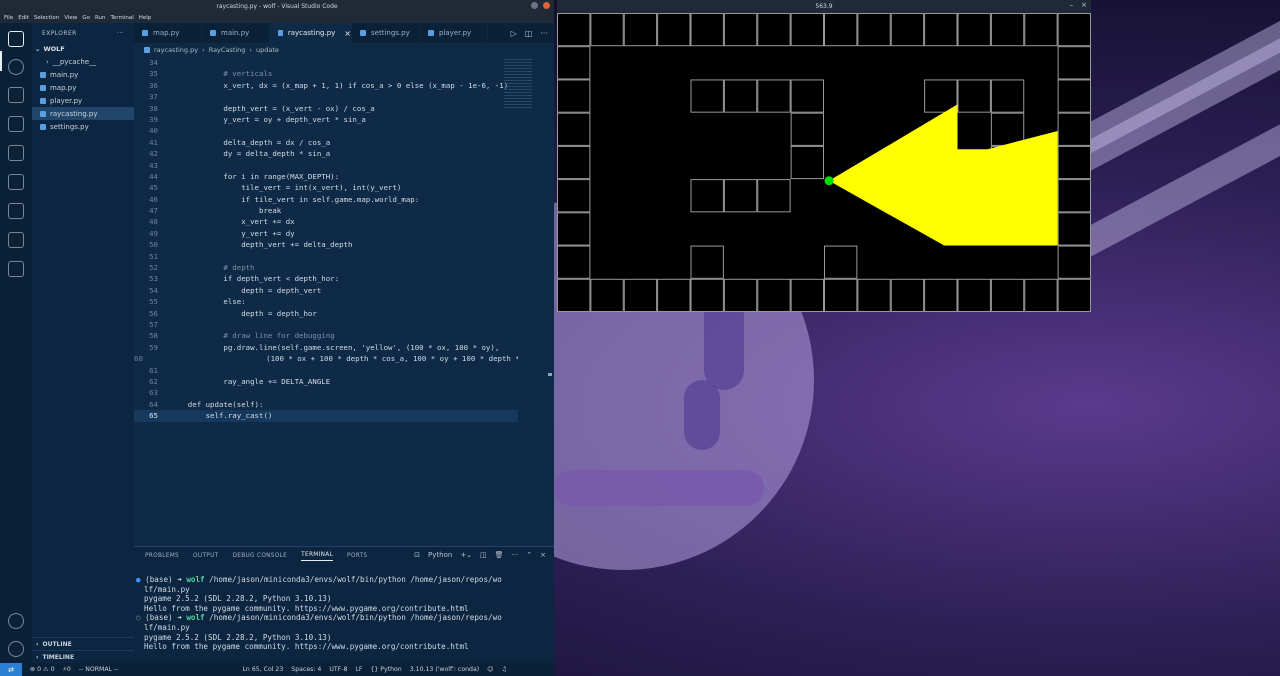  I want to click on code-line: 57, so click(326, 324).